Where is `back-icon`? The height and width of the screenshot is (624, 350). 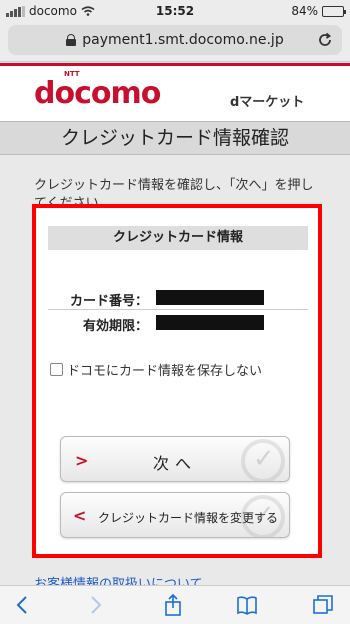 back-icon is located at coordinates (23, 605).